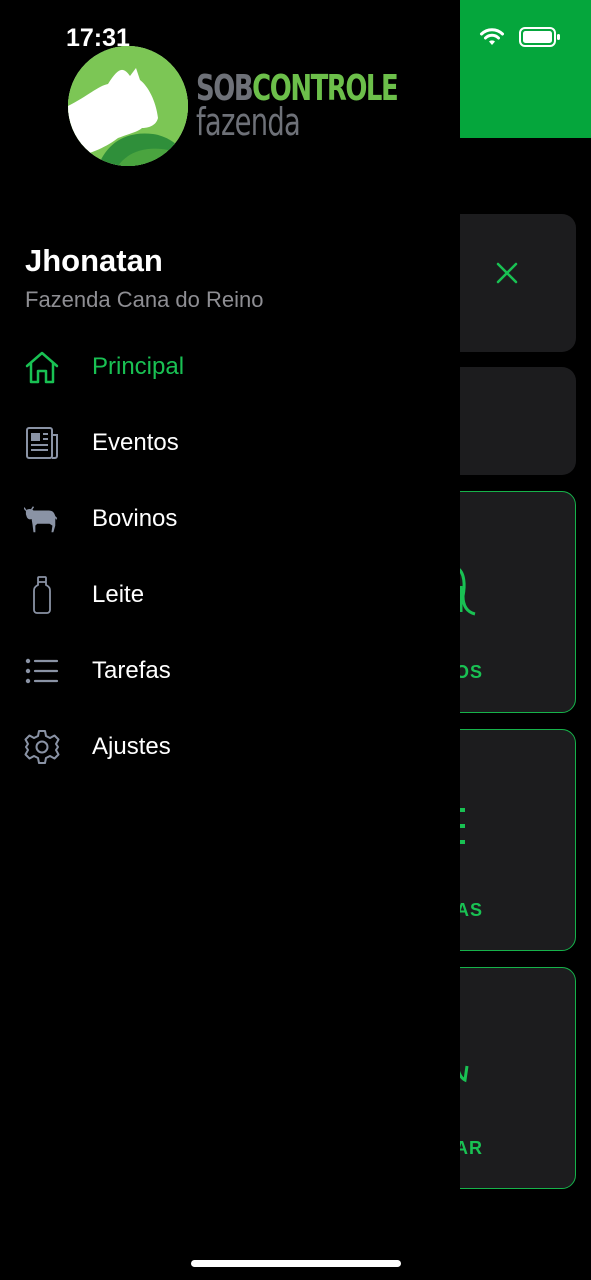 The width and height of the screenshot is (591, 1280). What do you see at coordinates (296, 1263) in the screenshot?
I see `home-indicator` at bounding box center [296, 1263].